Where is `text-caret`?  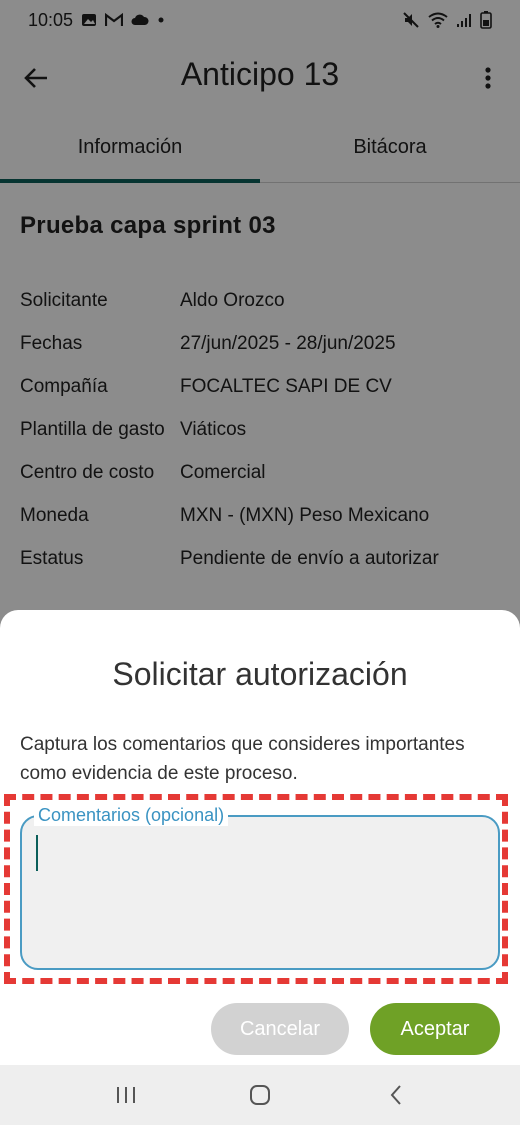
text-caret is located at coordinates (37, 853).